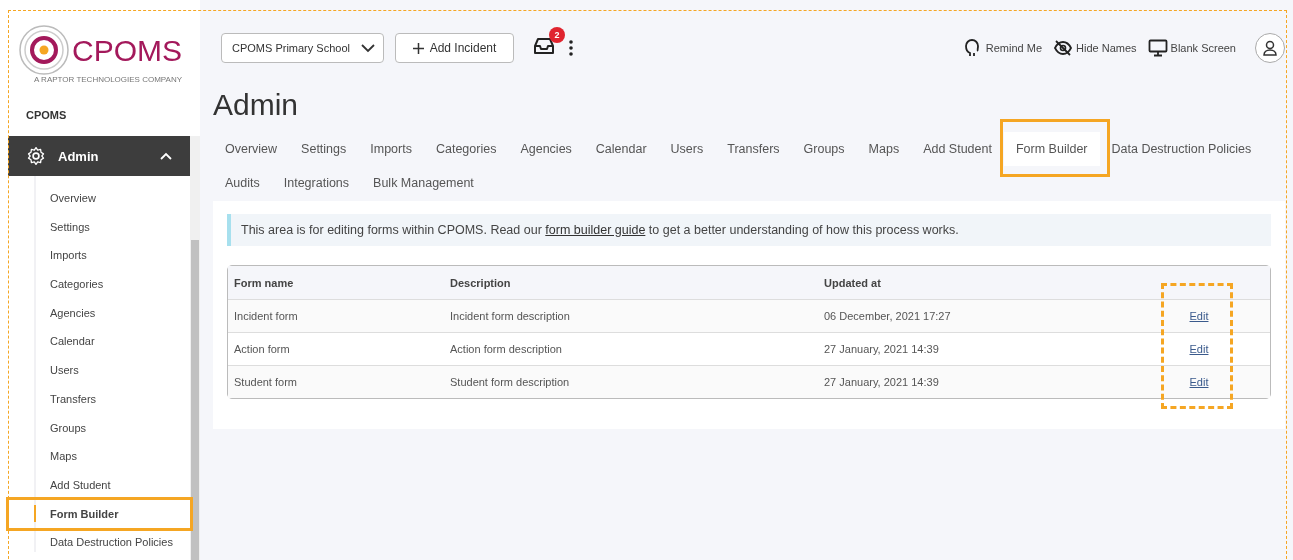  Describe the element at coordinates (454, 48) in the screenshot. I see `add-incident-button: Add Incident` at that location.